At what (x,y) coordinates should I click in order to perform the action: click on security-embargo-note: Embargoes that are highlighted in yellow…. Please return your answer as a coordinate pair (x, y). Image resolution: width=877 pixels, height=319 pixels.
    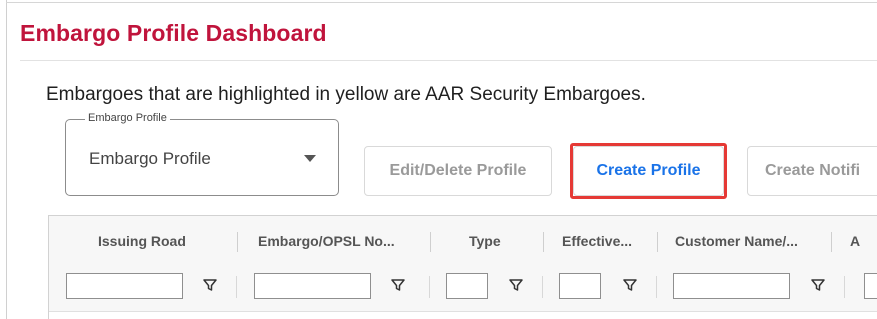
    Looking at the image, I should click on (346, 94).